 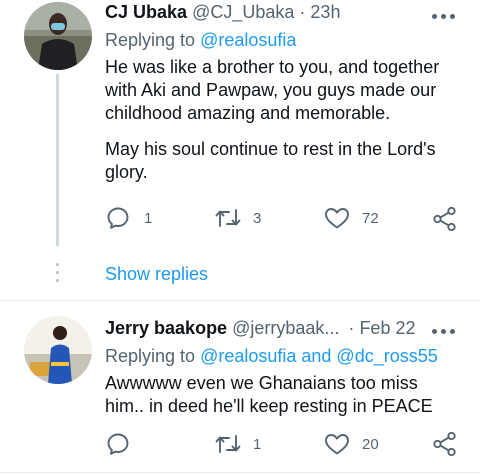 I want to click on tweet-header: Jerry baakope @jerrybaak... · Feb 22, so click(x=266, y=328).